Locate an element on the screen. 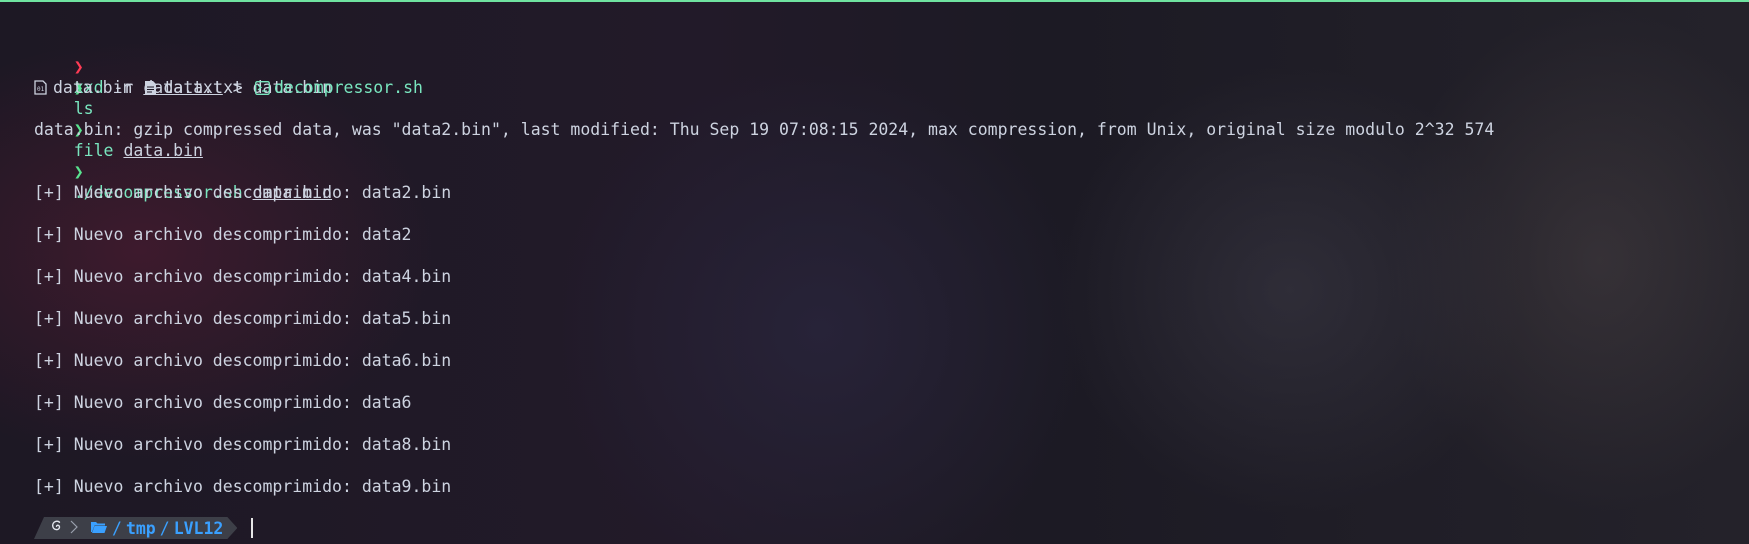 The image size is (1749, 544). os-segment is located at coordinates (60, 528).